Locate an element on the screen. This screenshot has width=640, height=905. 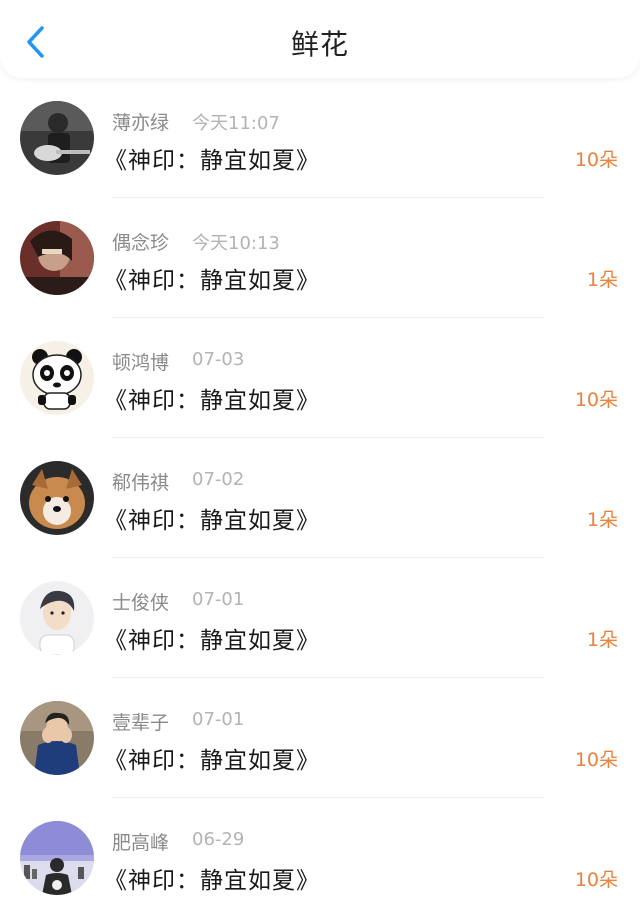
header-bar: 鲜花 is located at coordinates (320, 39).